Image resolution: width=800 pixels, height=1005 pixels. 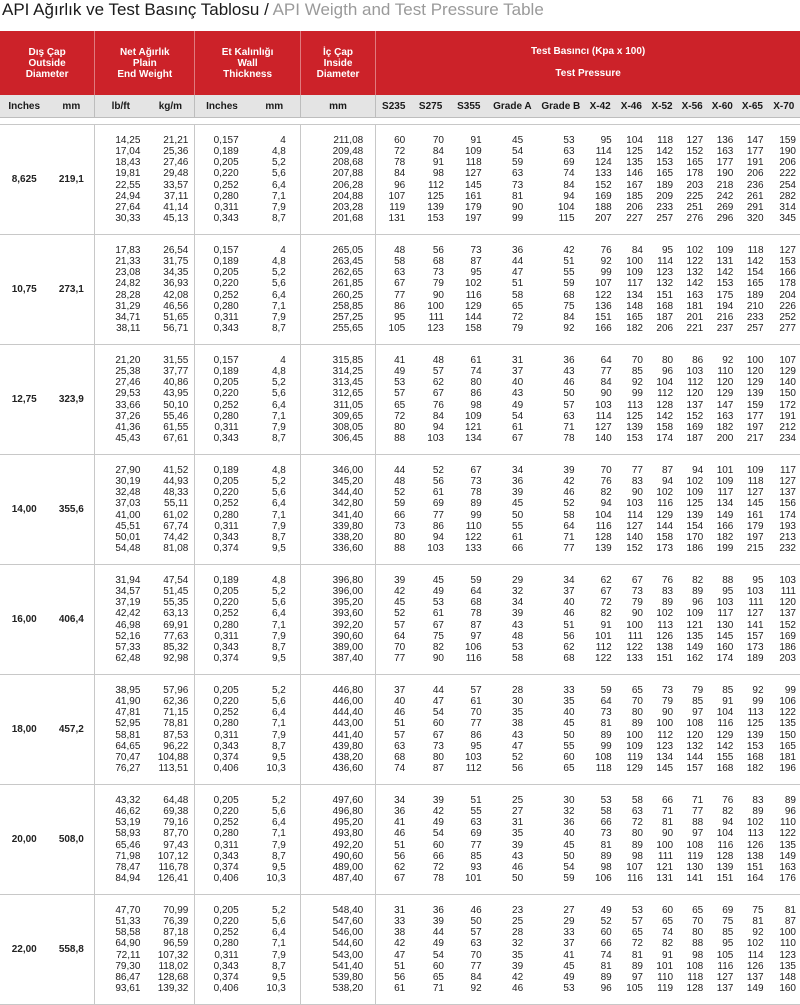 I want to click on table-cell: 52, so click(x=518, y=757).